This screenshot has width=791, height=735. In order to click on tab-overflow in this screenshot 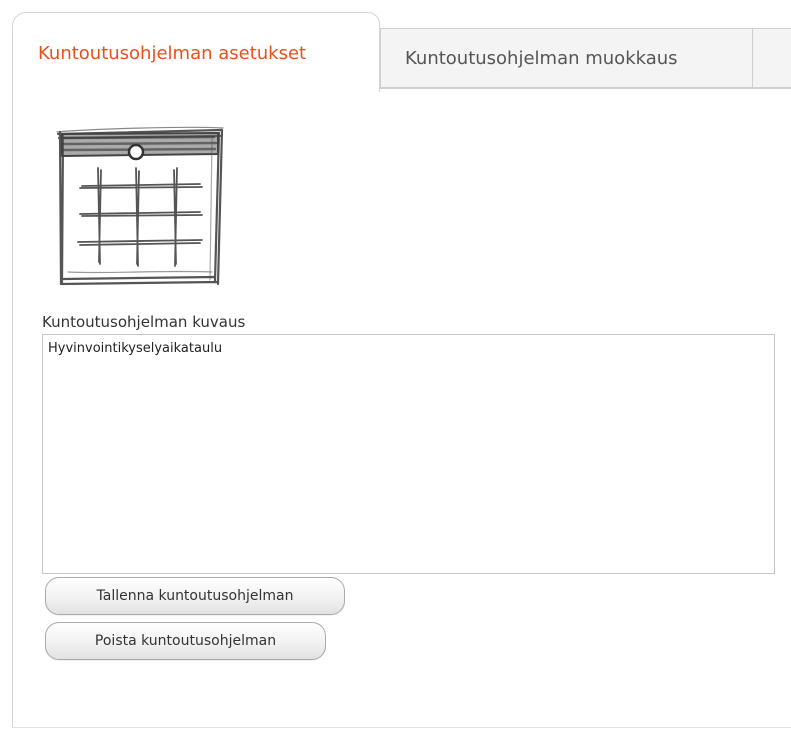, I will do `click(771, 58)`.